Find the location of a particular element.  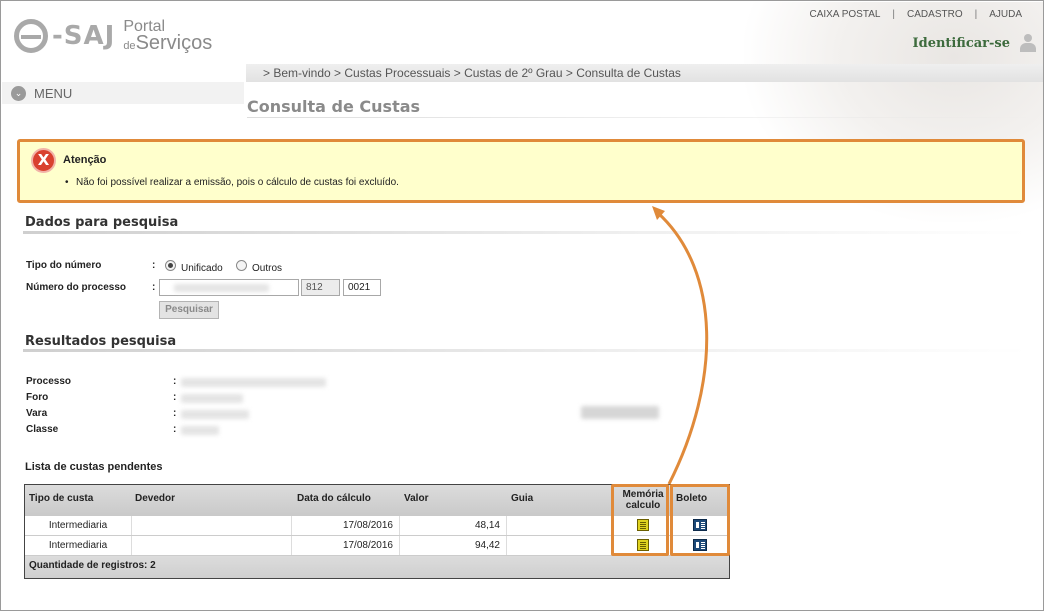

page-title: Consulta de Custas is located at coordinates (334, 106).